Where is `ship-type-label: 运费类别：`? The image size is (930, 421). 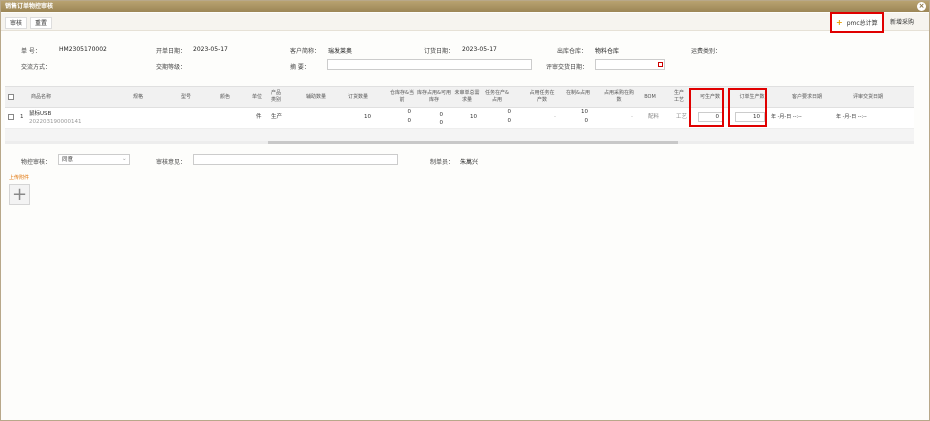
ship-type-label: 运费类别： is located at coordinates (706, 51).